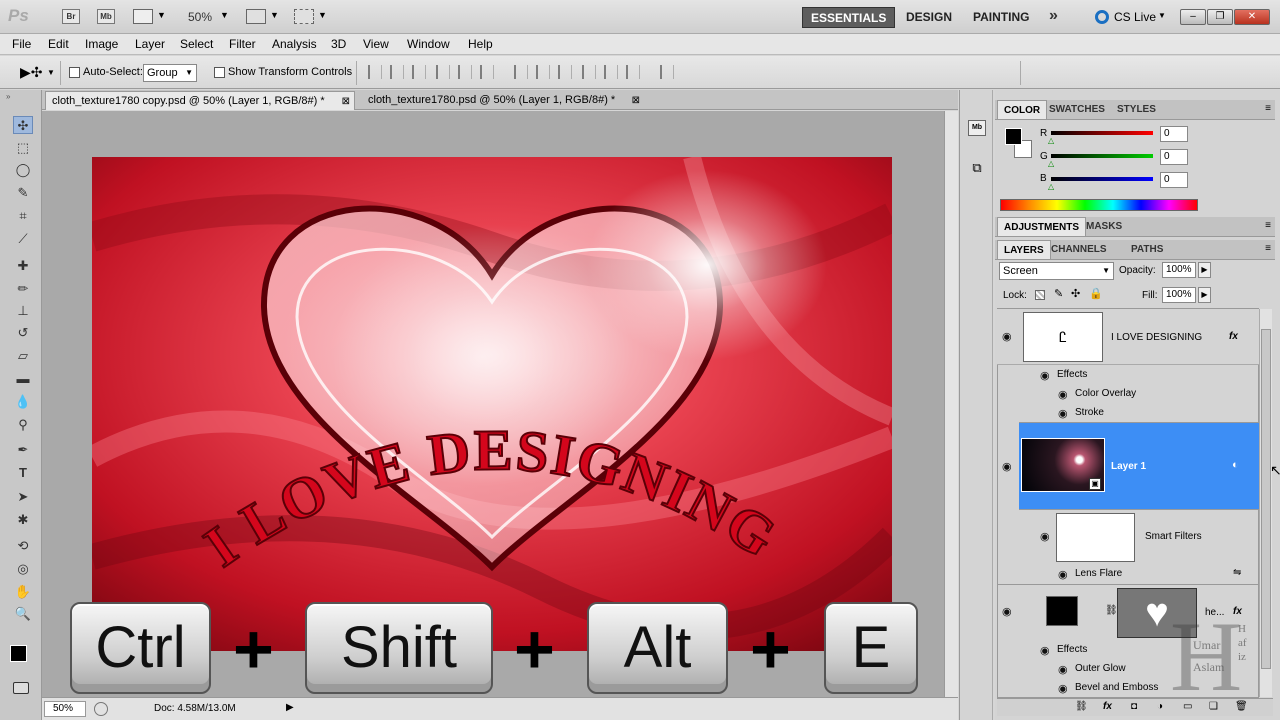 This screenshot has width=1280, height=720. I want to click on align-hcenter-icon, so click(465, 72).